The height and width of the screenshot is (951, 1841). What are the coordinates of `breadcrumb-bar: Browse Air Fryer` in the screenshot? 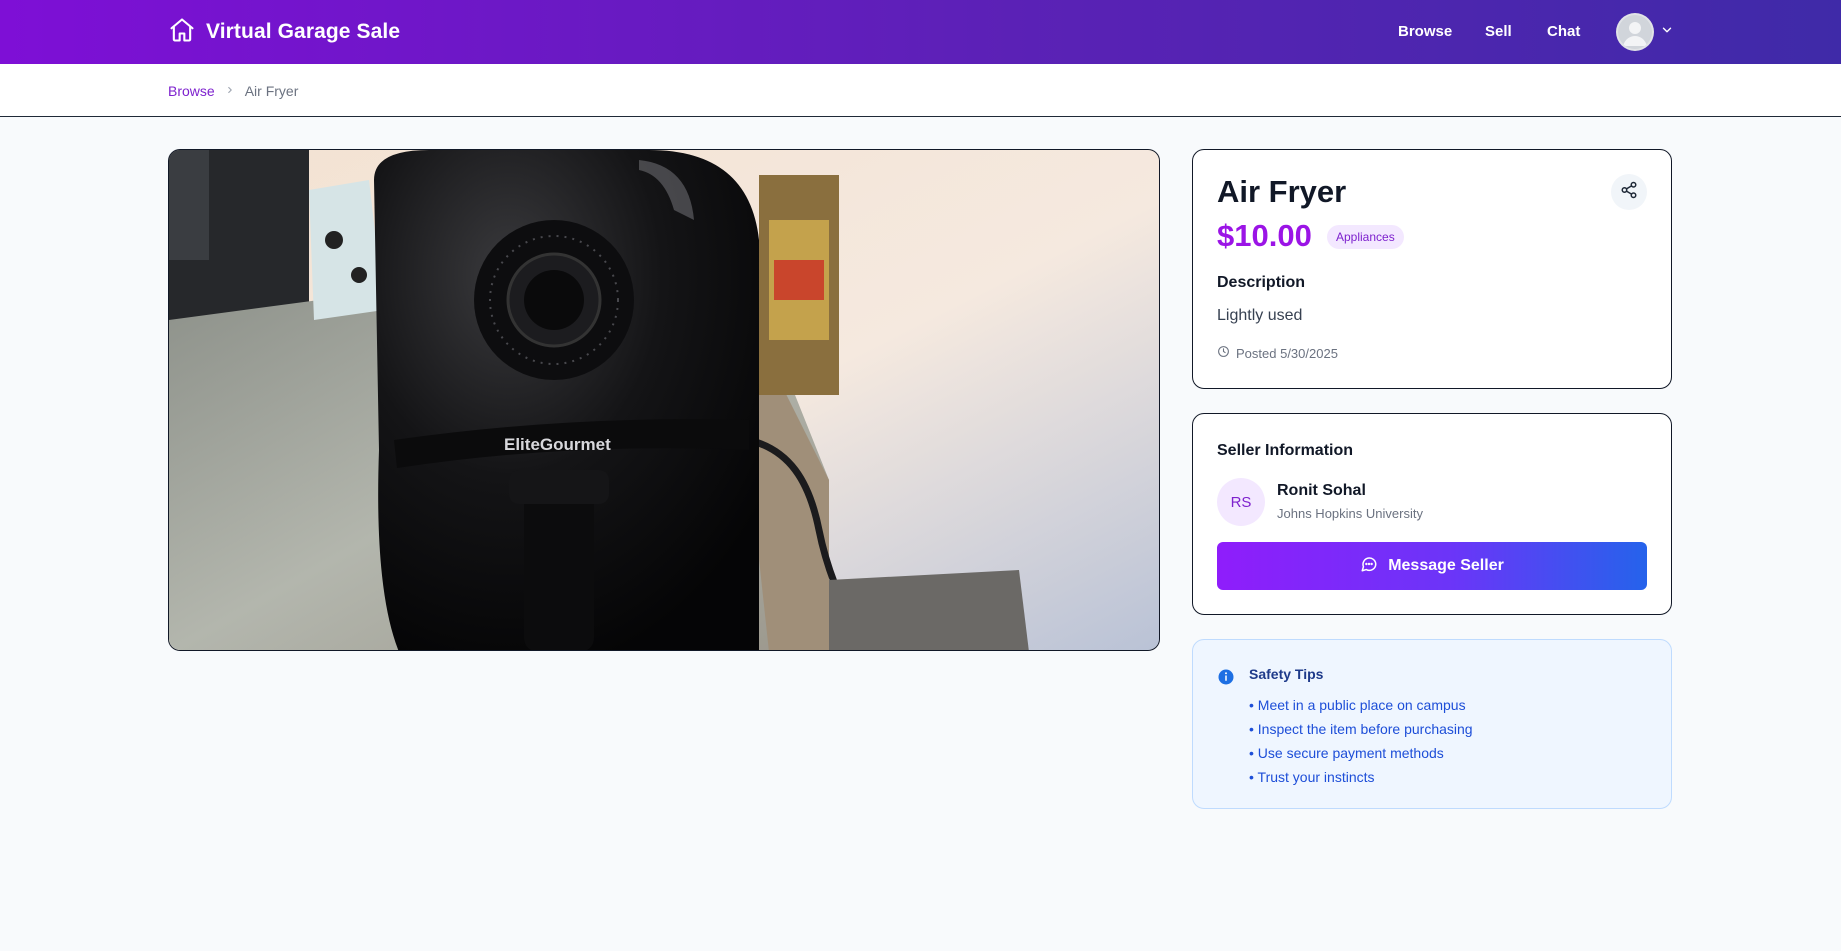 It's located at (920, 90).